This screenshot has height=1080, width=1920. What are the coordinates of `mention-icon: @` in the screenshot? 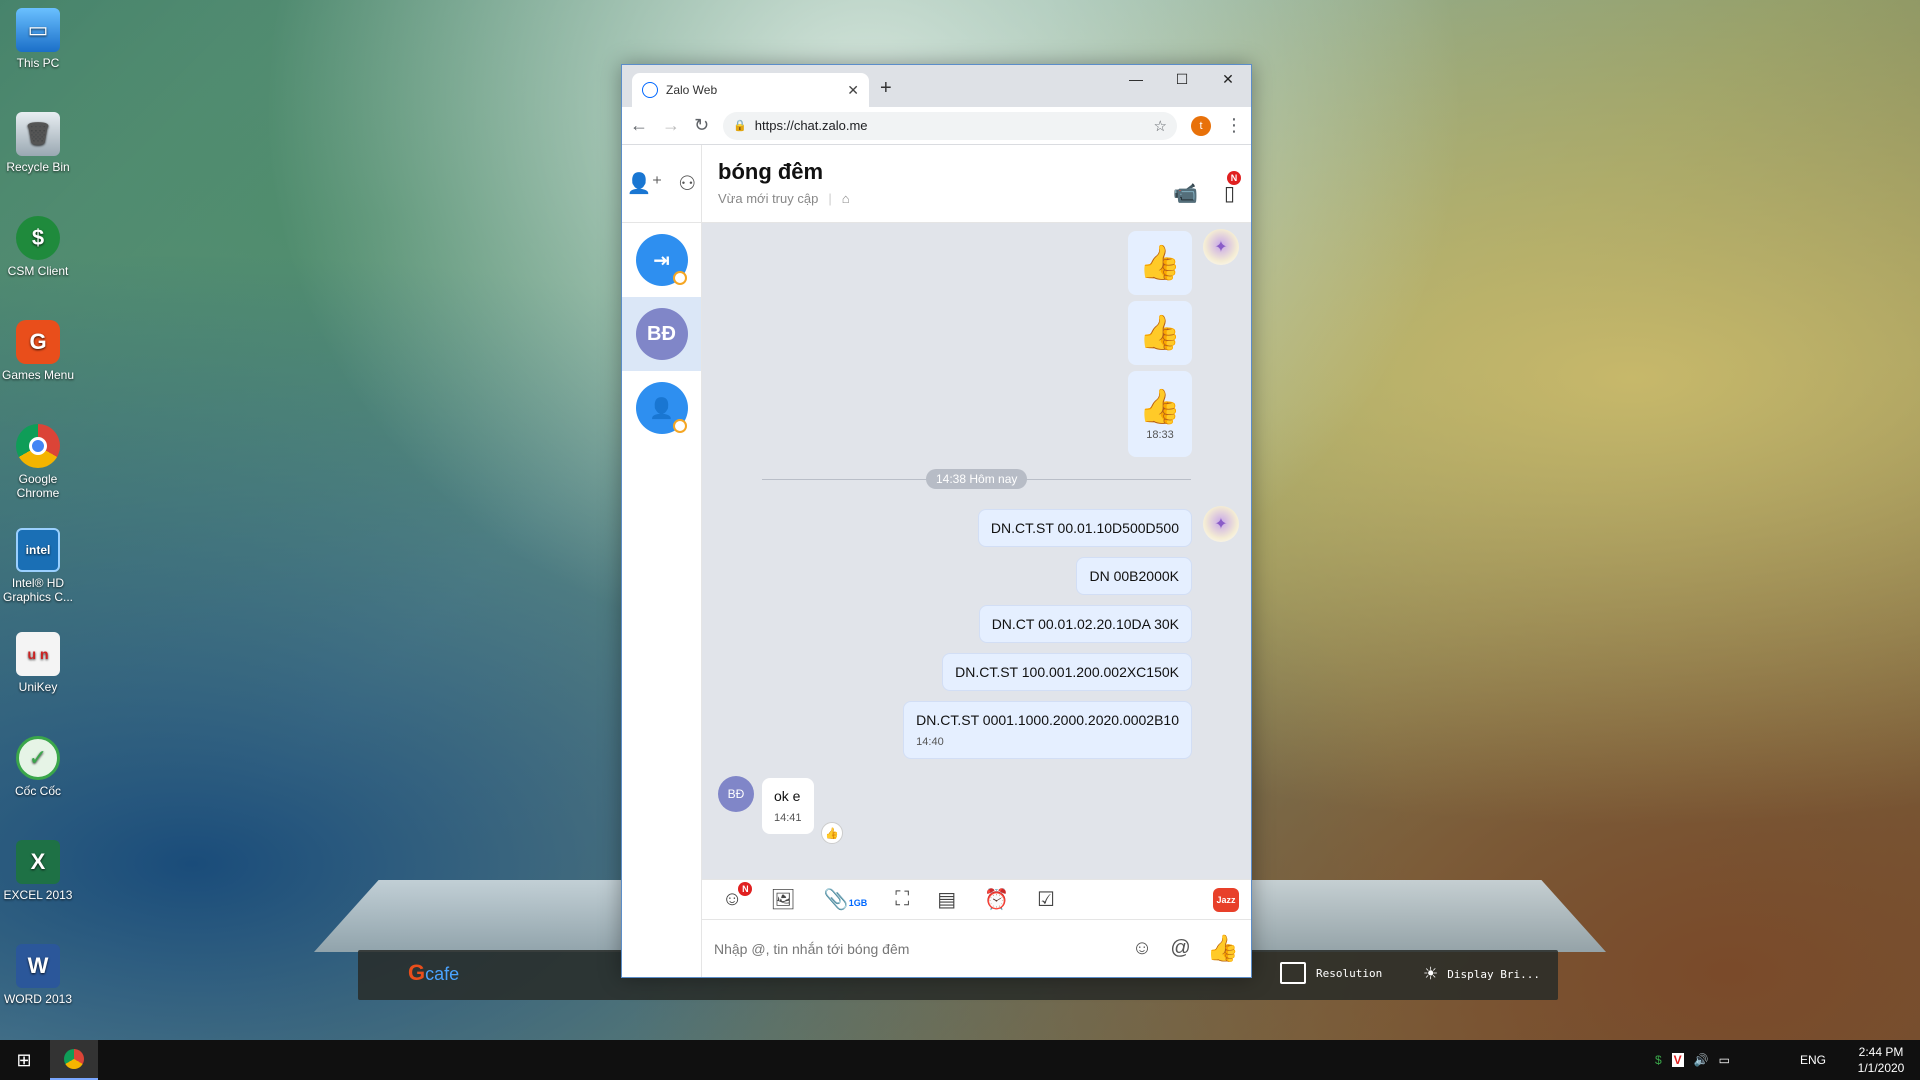 It's located at (1180, 948).